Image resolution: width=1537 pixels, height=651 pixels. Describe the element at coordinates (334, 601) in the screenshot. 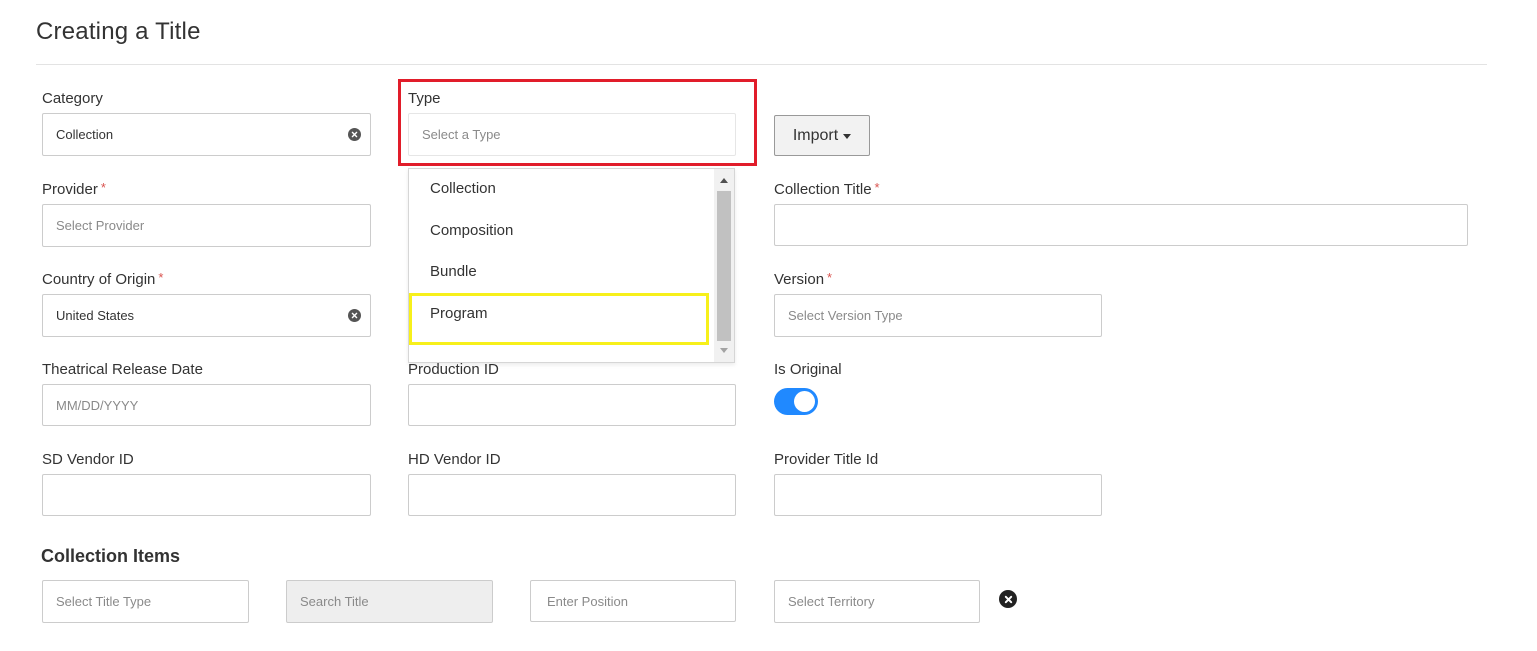

I see `search-title-placeholder: Search Title` at that location.